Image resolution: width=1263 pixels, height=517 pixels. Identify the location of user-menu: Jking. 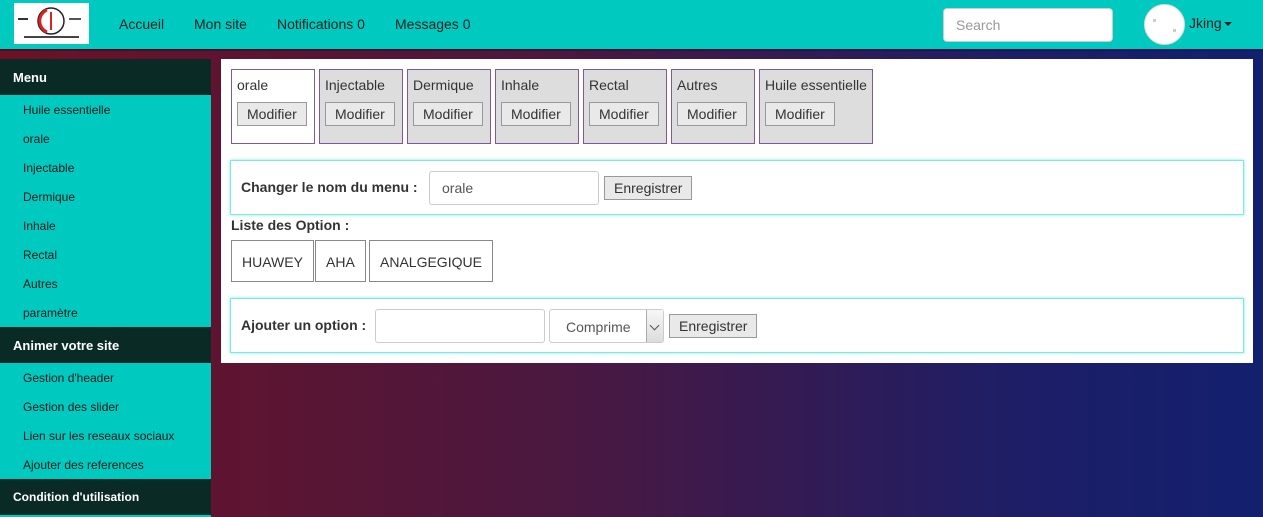
(1210, 23).